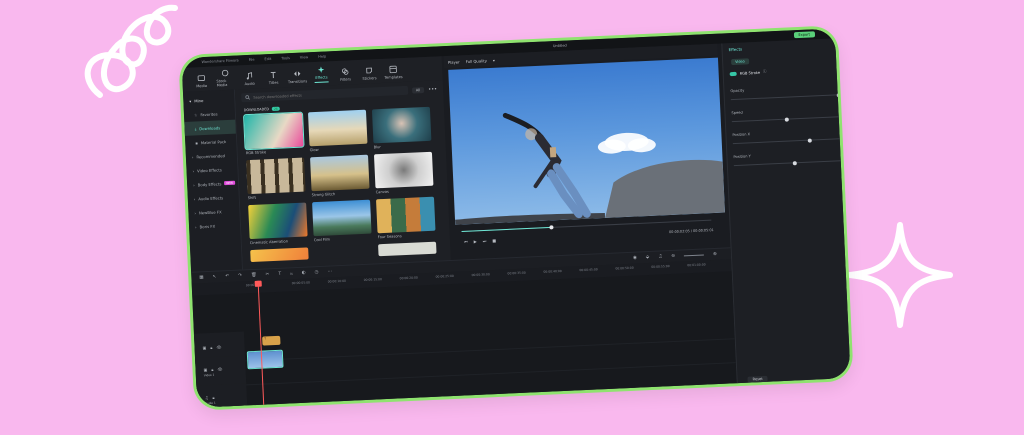 The width and height of the screenshot is (1024, 435). I want to click on tool-titles: Titles, so click(273, 77).